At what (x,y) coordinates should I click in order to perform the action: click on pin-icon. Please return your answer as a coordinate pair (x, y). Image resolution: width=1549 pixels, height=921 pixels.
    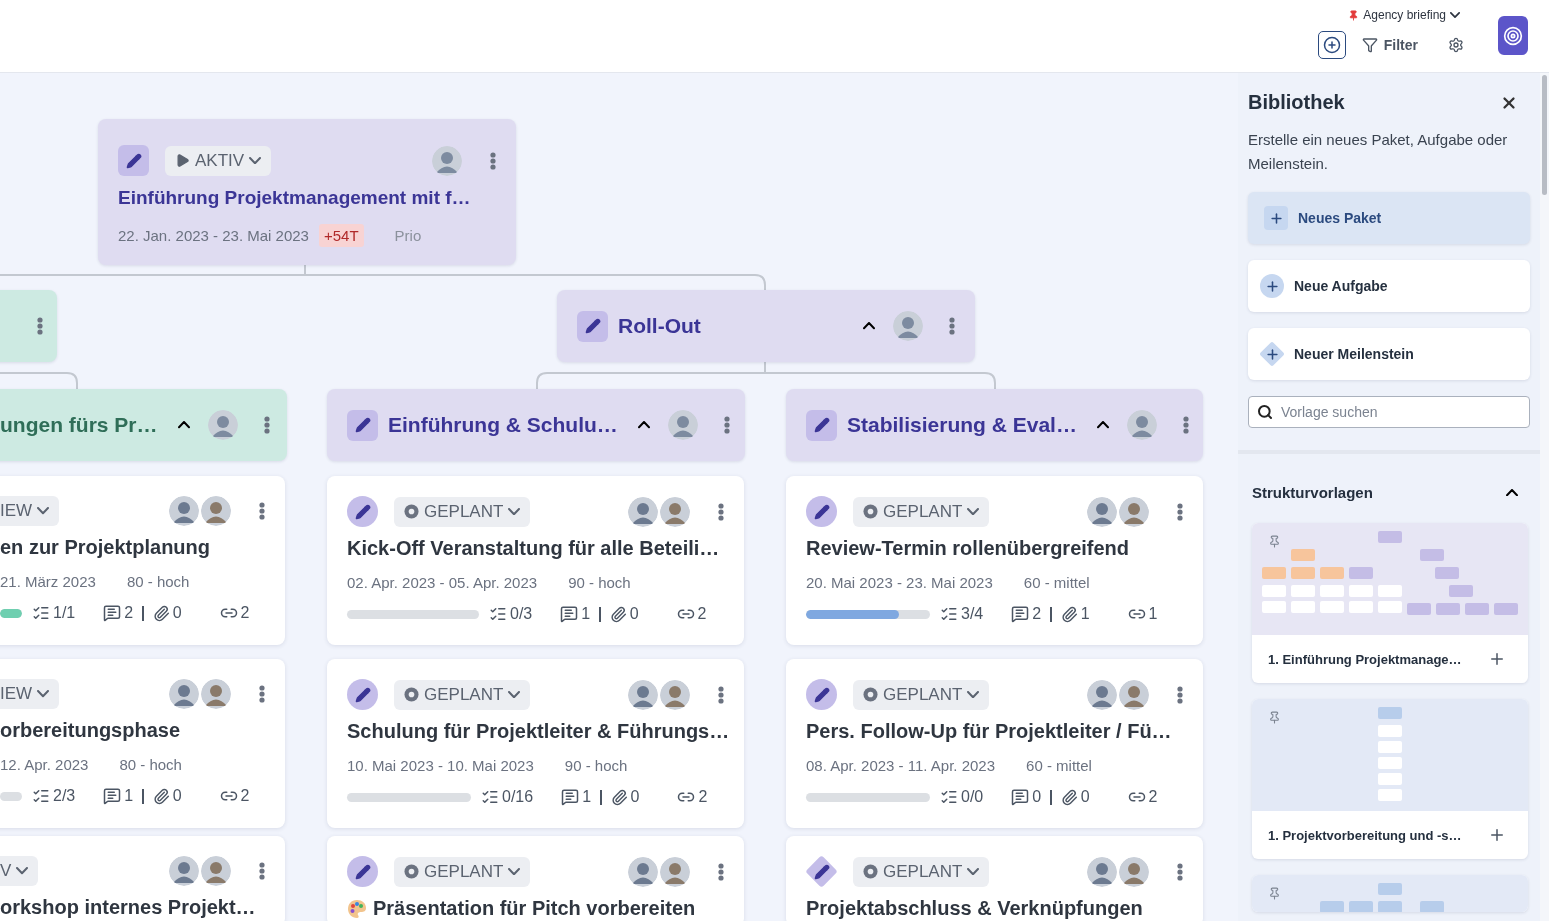
    Looking at the image, I should click on (1274, 541).